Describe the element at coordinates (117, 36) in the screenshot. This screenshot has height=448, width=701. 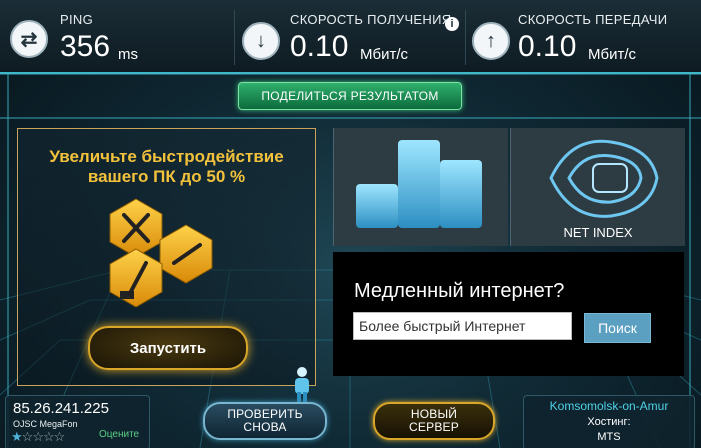
I see `ping-metric: ⇄ PING 356 ms` at that location.